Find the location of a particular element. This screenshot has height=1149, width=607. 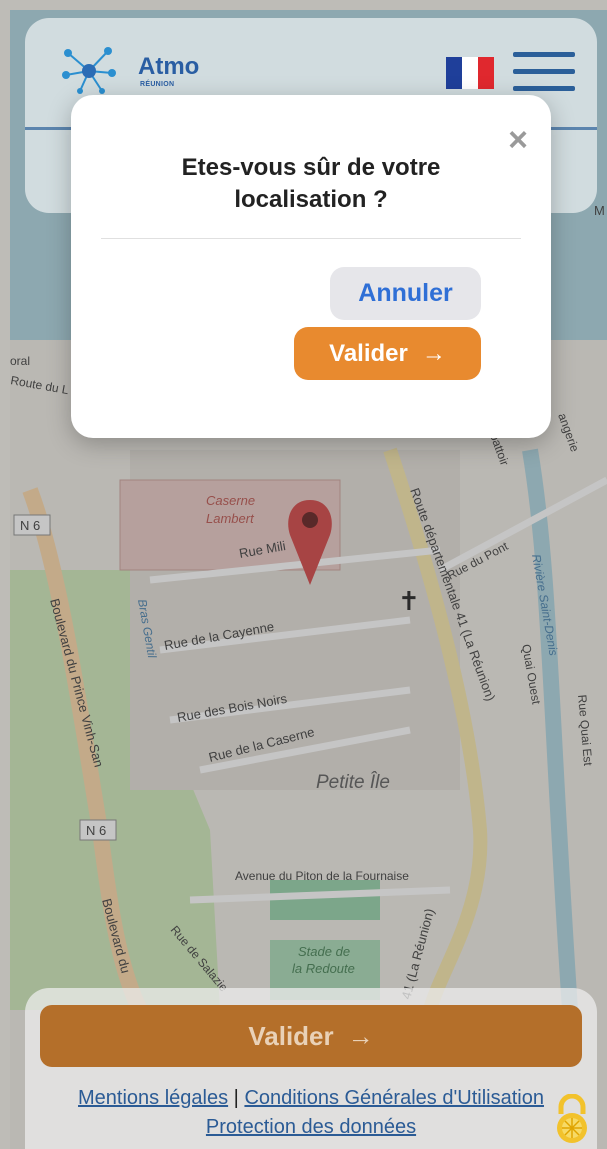

cancel-button: Annuler is located at coordinates (405, 293).